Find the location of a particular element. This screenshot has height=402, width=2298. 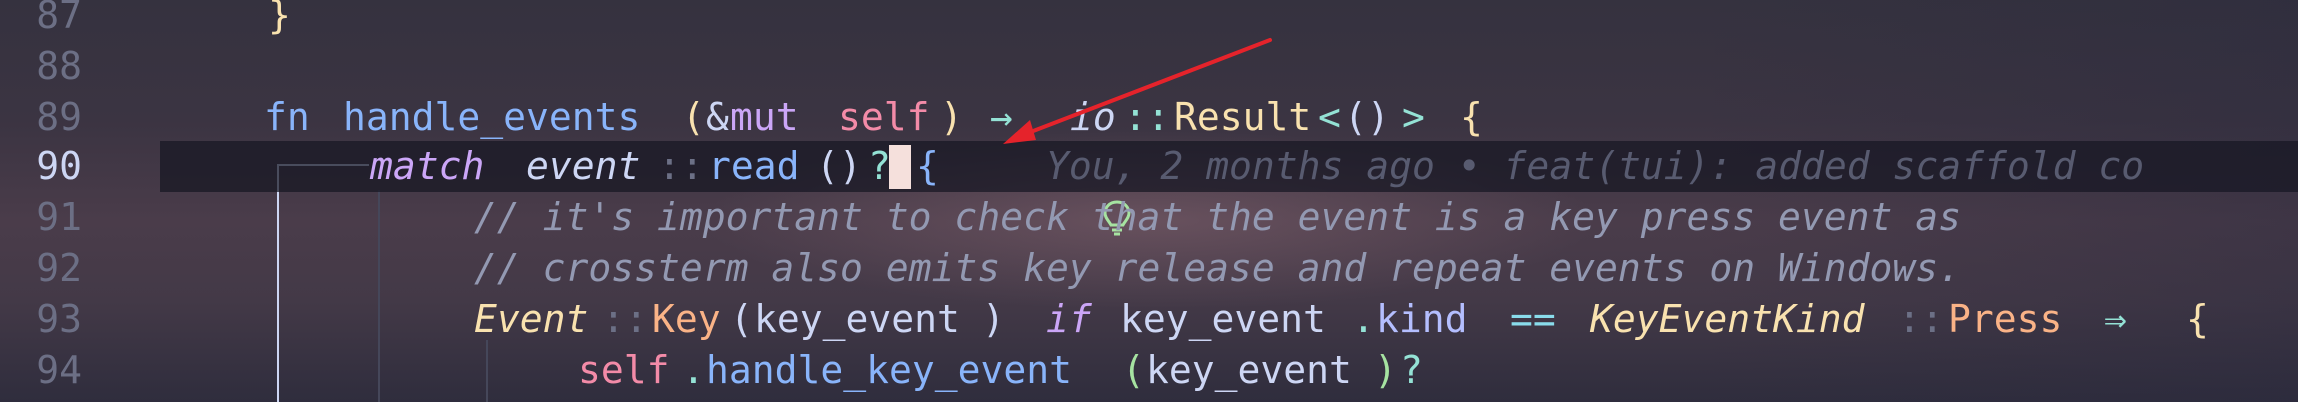

function-name: handle_events is located at coordinates (492, 117).